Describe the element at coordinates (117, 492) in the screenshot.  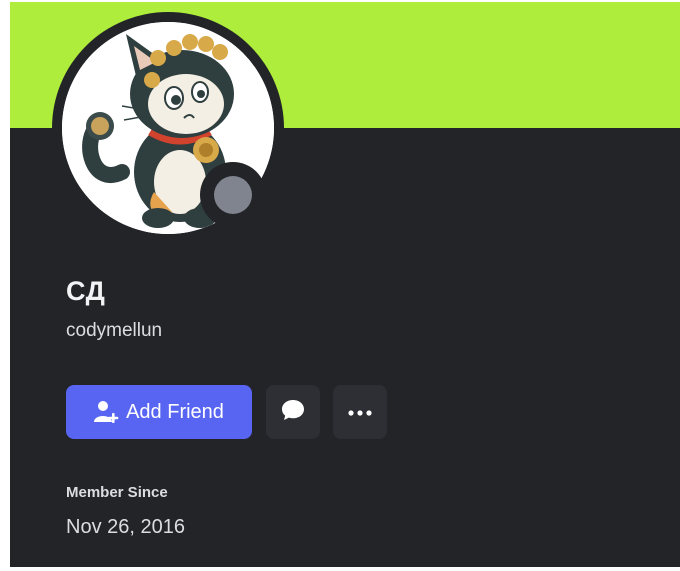
I see `member-since-label: Member Since` at that location.